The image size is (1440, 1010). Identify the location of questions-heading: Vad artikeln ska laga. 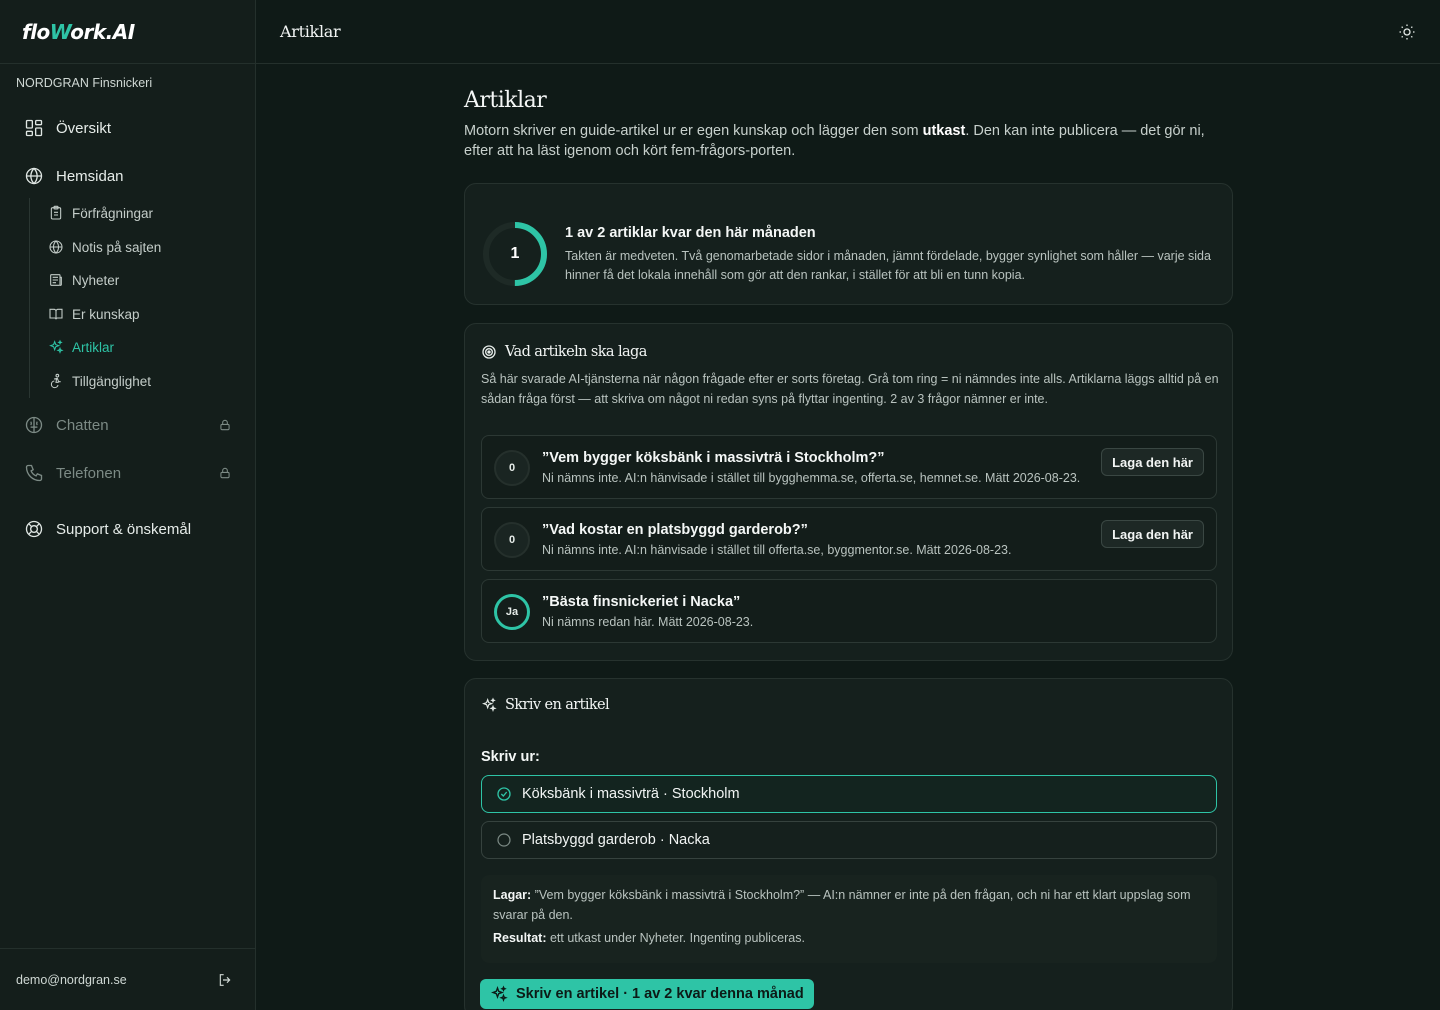
(564, 352).